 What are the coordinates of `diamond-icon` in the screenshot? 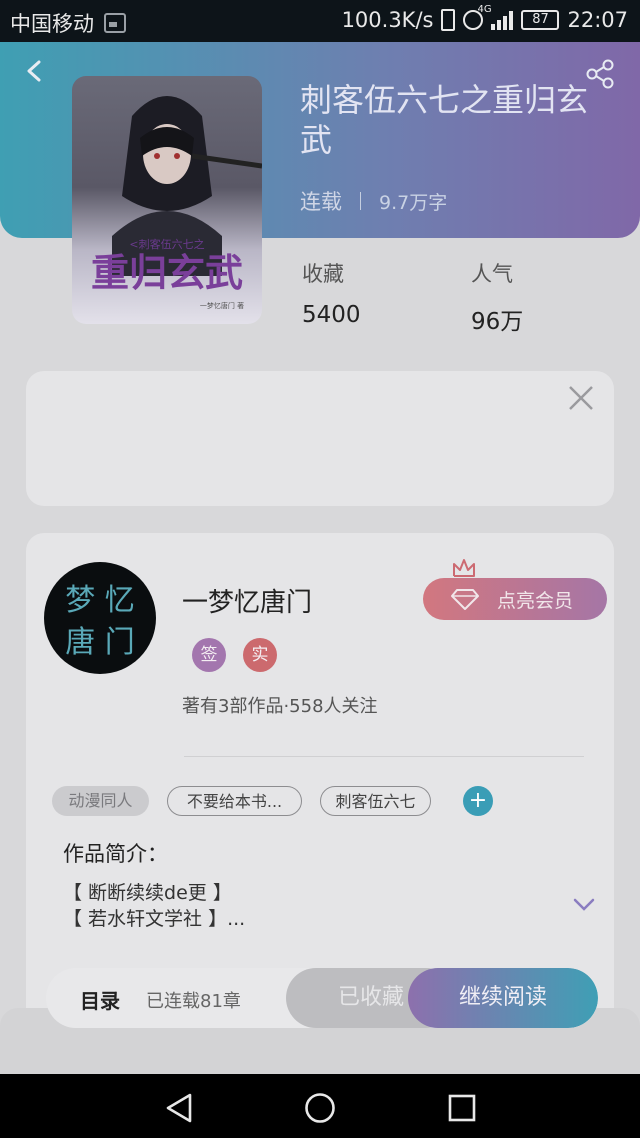 It's located at (465, 599).